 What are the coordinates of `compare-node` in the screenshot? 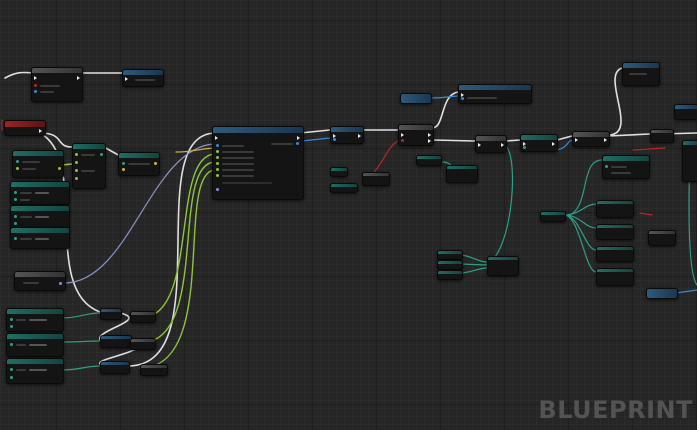 It's located at (662, 238).